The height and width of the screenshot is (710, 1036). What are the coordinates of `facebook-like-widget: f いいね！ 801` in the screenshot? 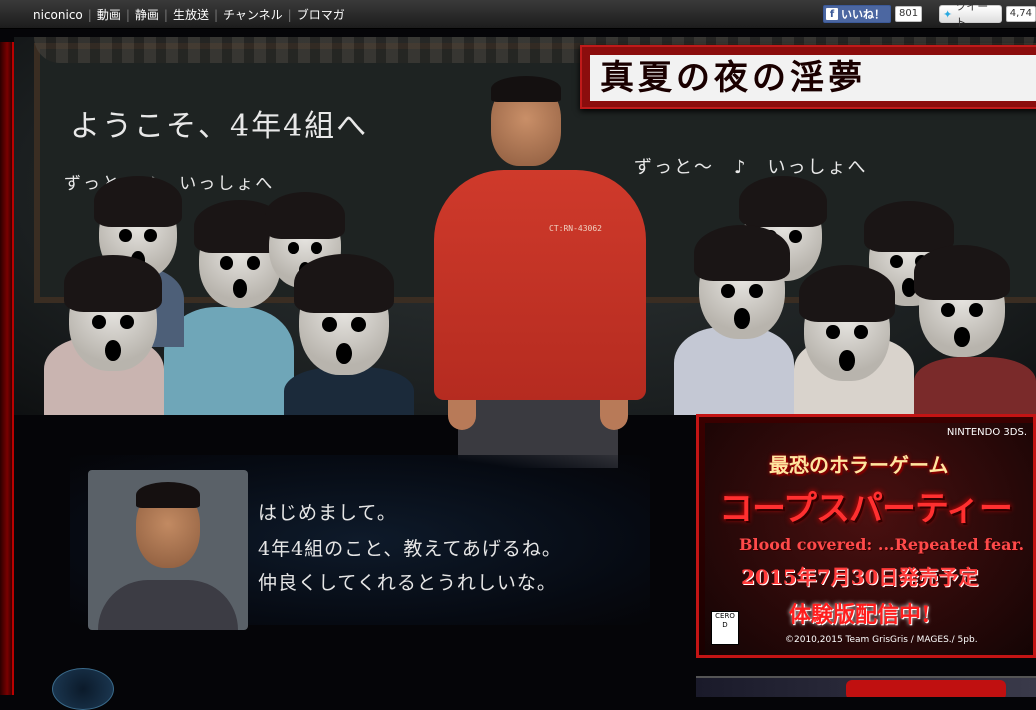 It's located at (873, 14).